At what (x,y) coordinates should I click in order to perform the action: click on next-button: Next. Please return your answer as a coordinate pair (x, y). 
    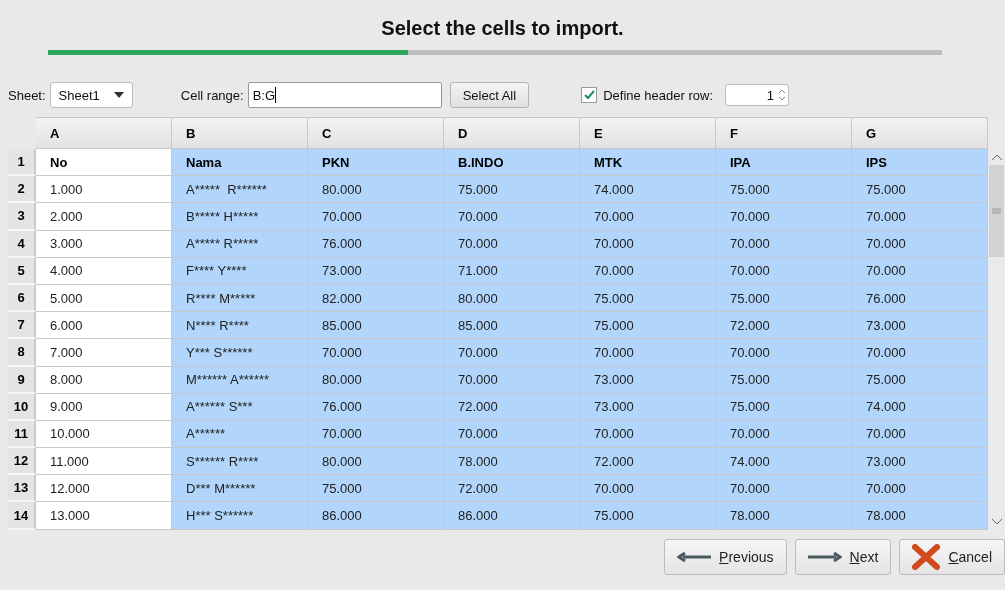
    Looking at the image, I should click on (843, 557).